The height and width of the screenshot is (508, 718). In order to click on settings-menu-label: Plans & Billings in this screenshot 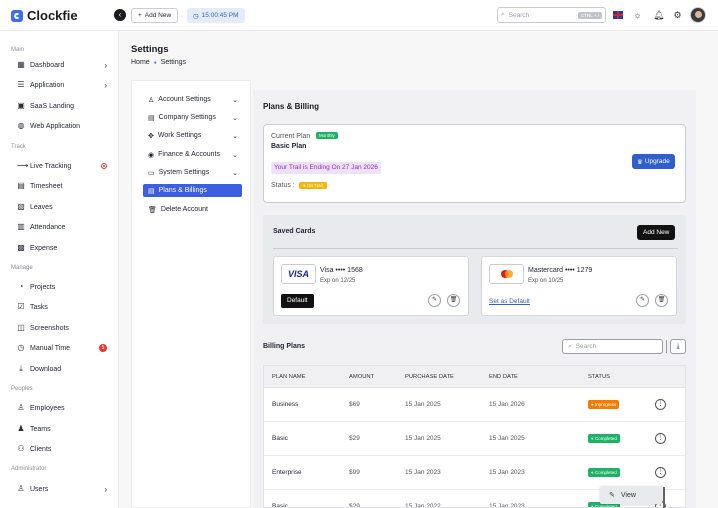, I will do `click(182, 190)`.